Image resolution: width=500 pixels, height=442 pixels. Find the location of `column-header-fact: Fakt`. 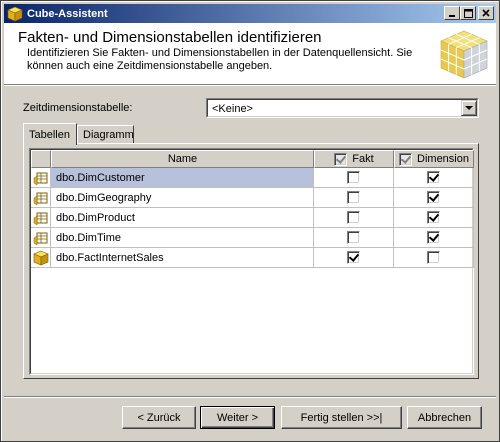

column-header-fact: Fakt is located at coordinates (354, 159).